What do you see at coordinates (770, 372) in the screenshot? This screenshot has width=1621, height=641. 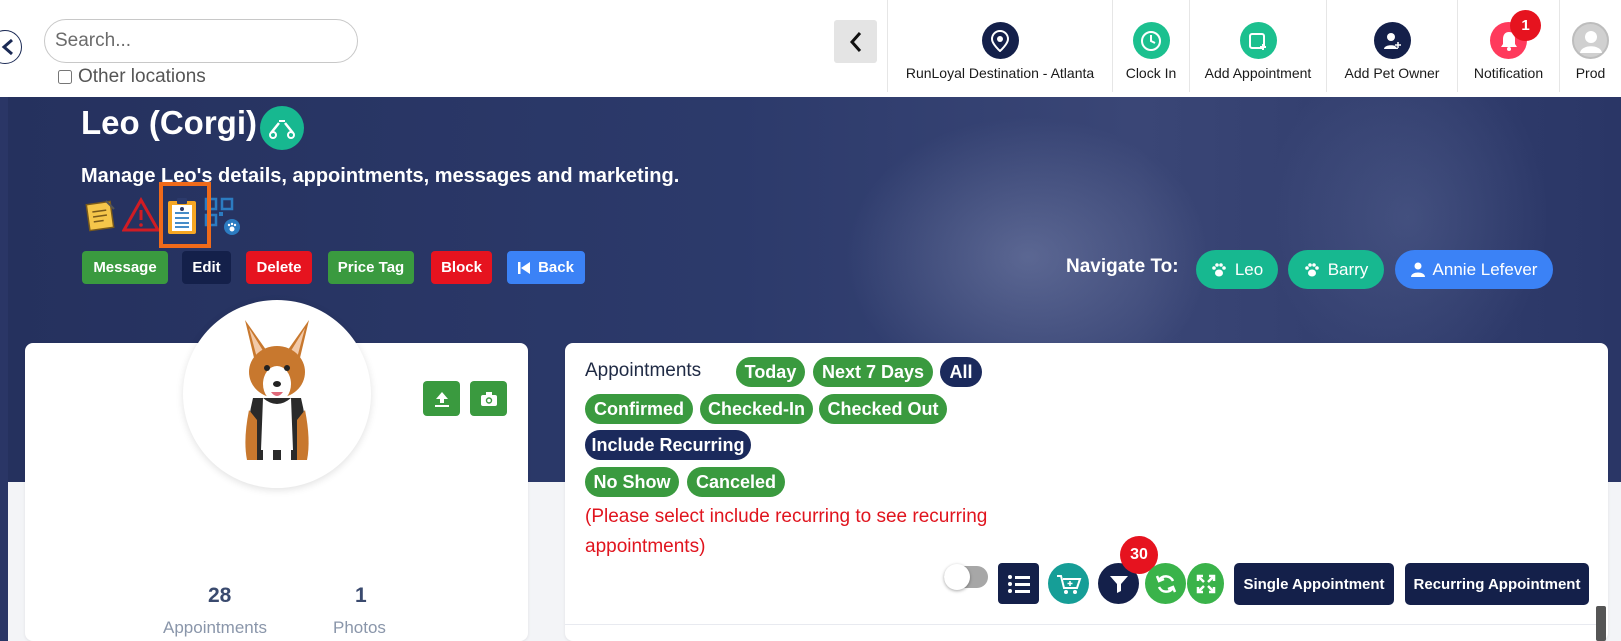 I see `filter-today: Today` at bounding box center [770, 372].